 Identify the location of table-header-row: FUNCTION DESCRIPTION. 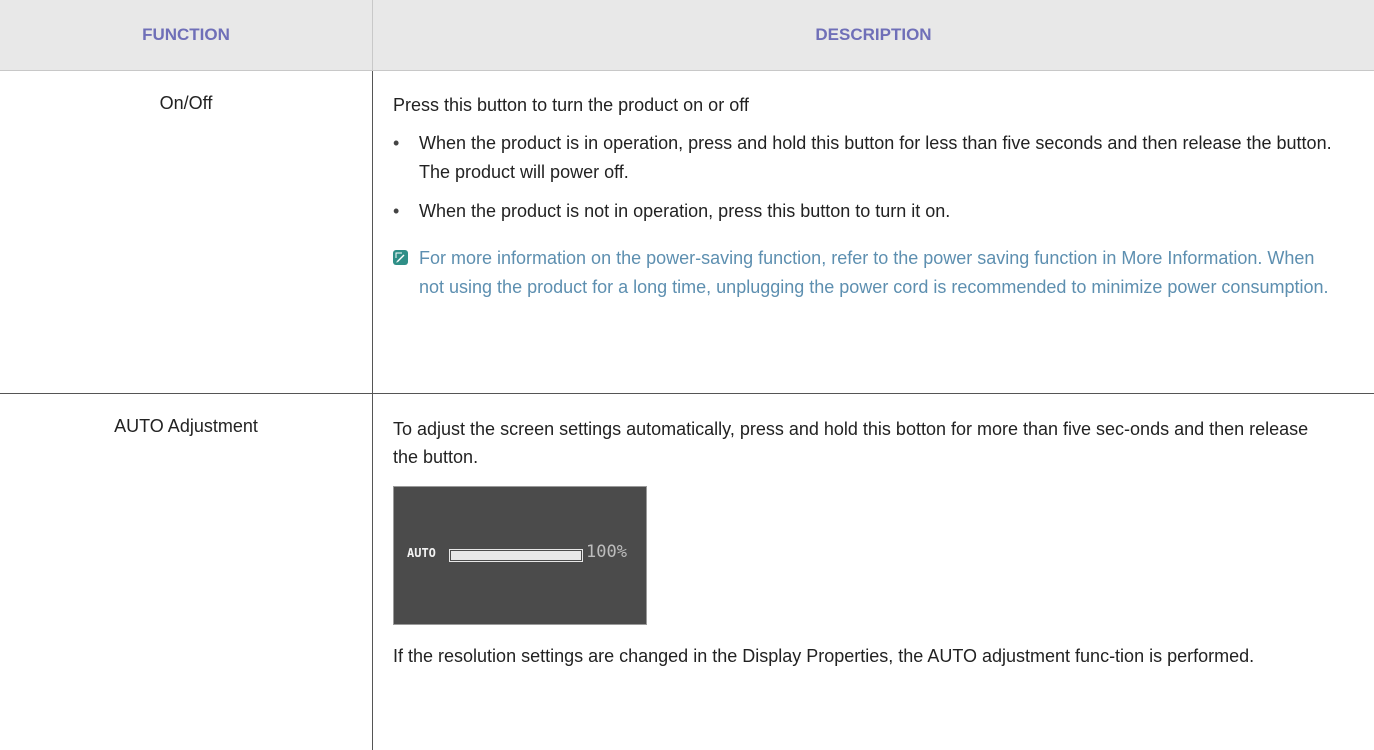
(687, 35).